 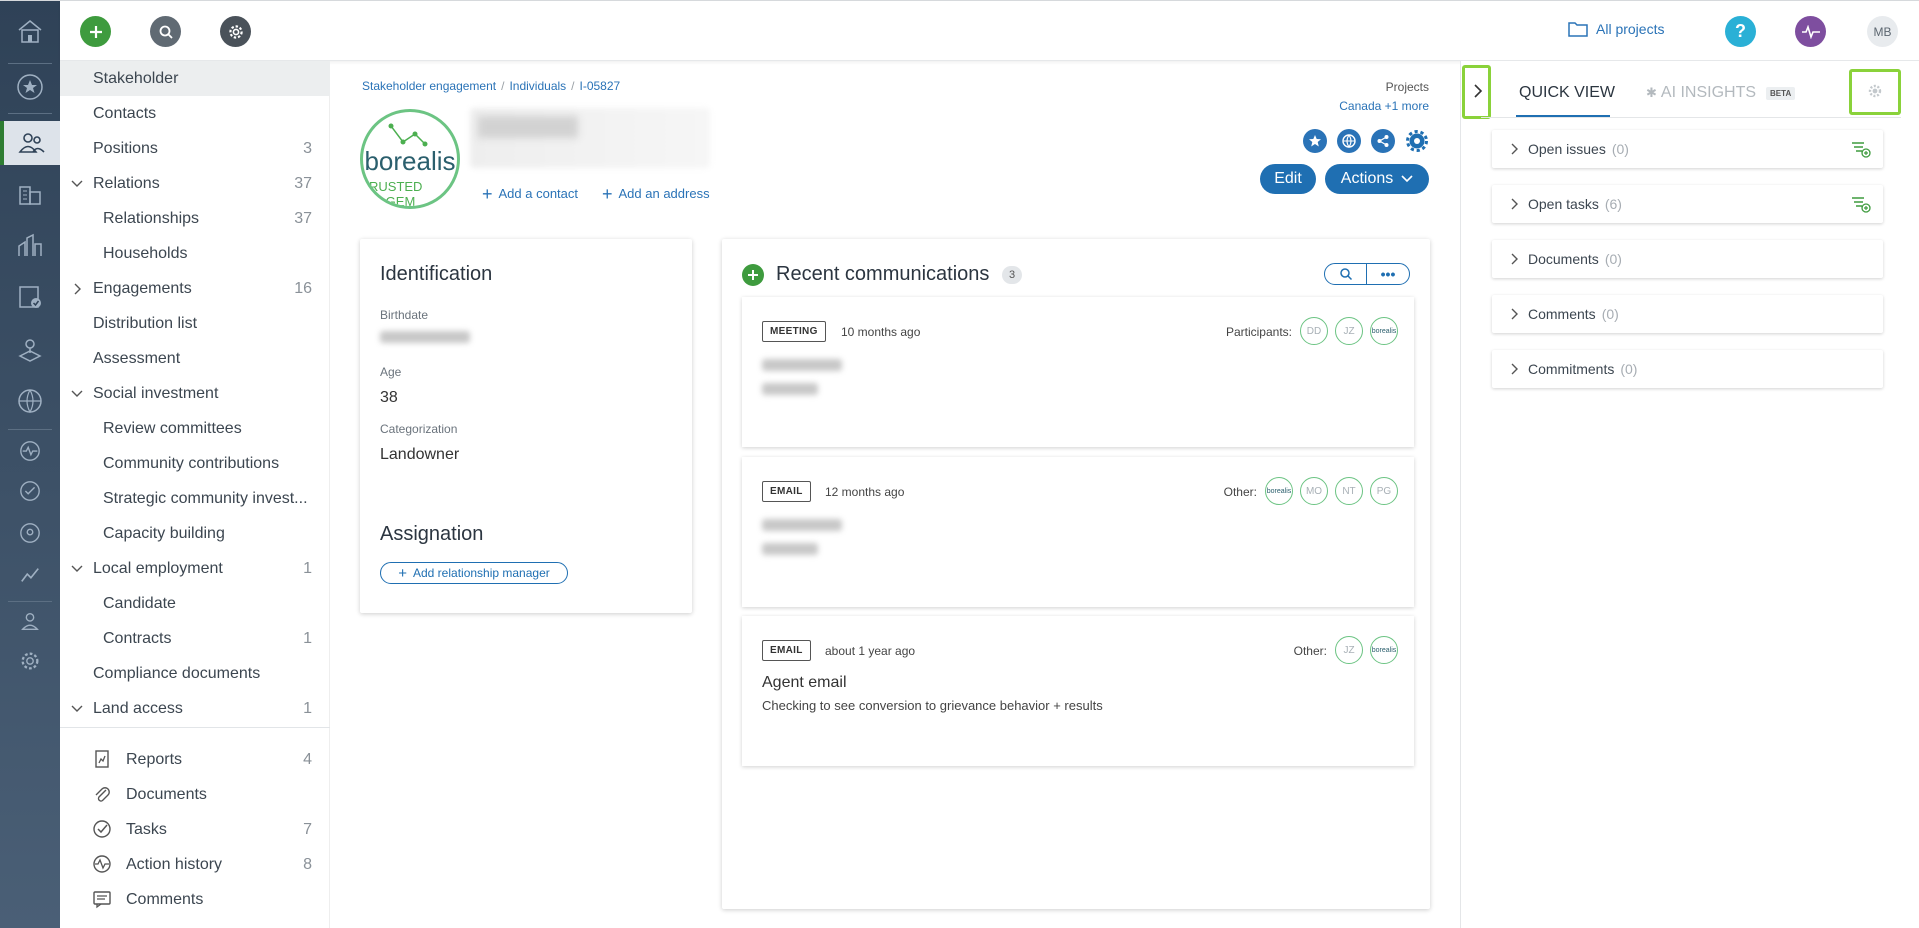 I want to click on add-icon, so click(x=95, y=31).